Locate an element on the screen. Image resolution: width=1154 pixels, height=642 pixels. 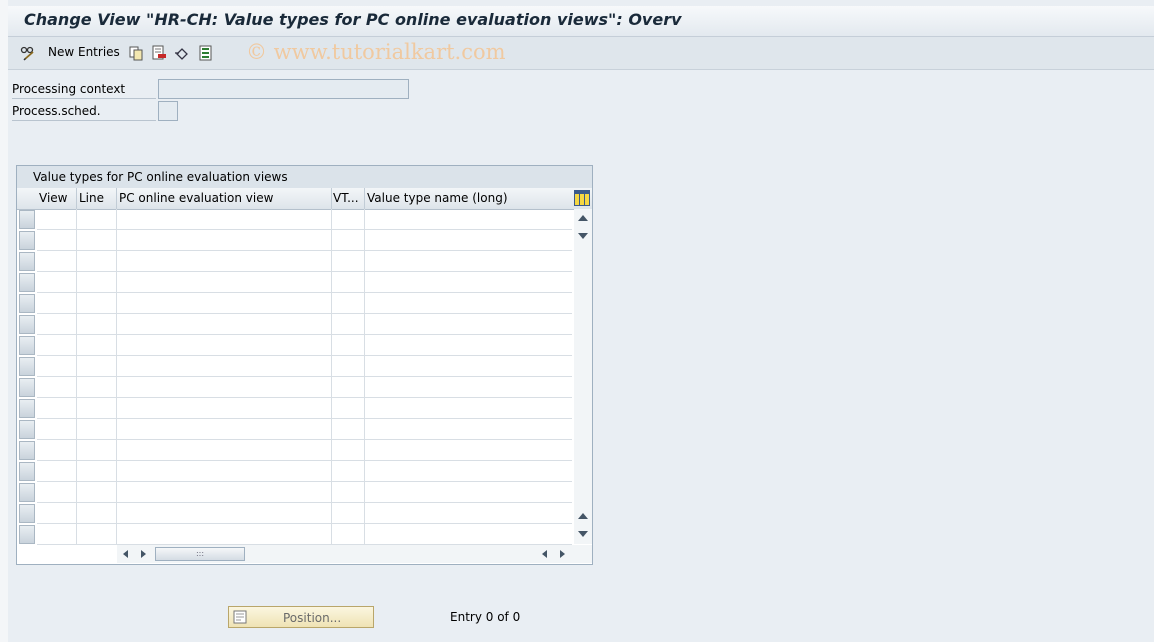
copy-icon is located at coordinates (136, 53).